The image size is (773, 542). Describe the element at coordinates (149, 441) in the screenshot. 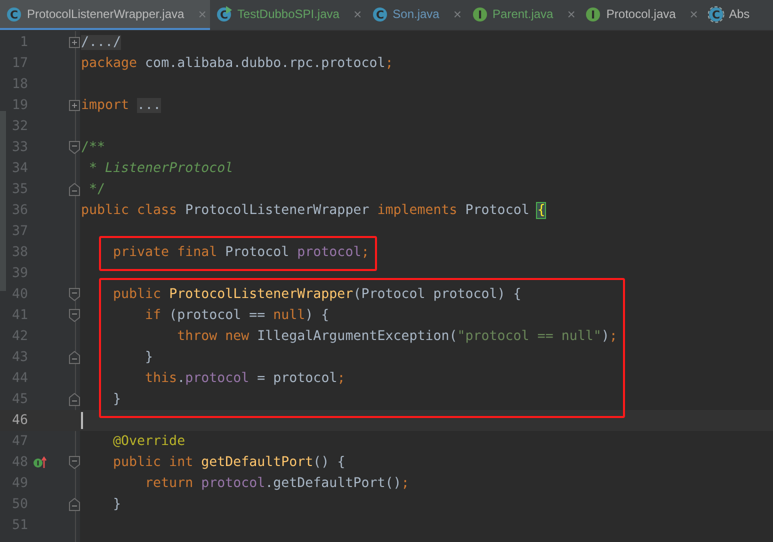

I see `code-line: @Override` at that location.